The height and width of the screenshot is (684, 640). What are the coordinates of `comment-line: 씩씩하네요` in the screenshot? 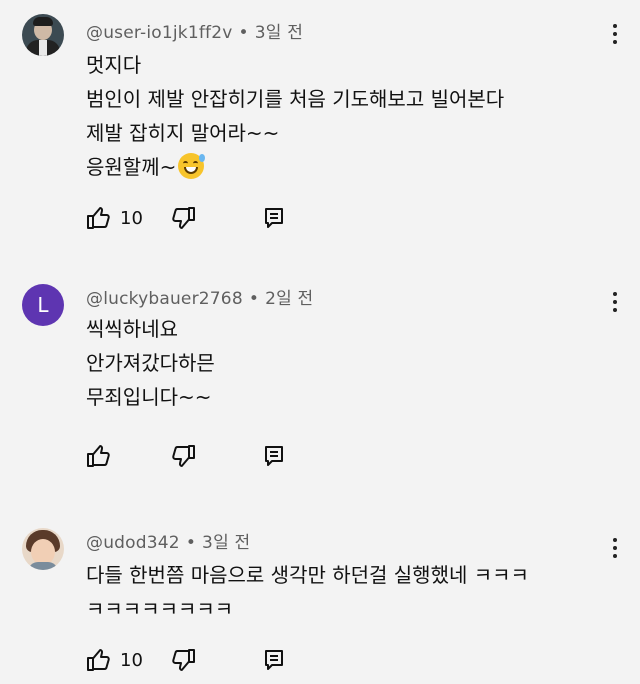 It's located at (132, 329).